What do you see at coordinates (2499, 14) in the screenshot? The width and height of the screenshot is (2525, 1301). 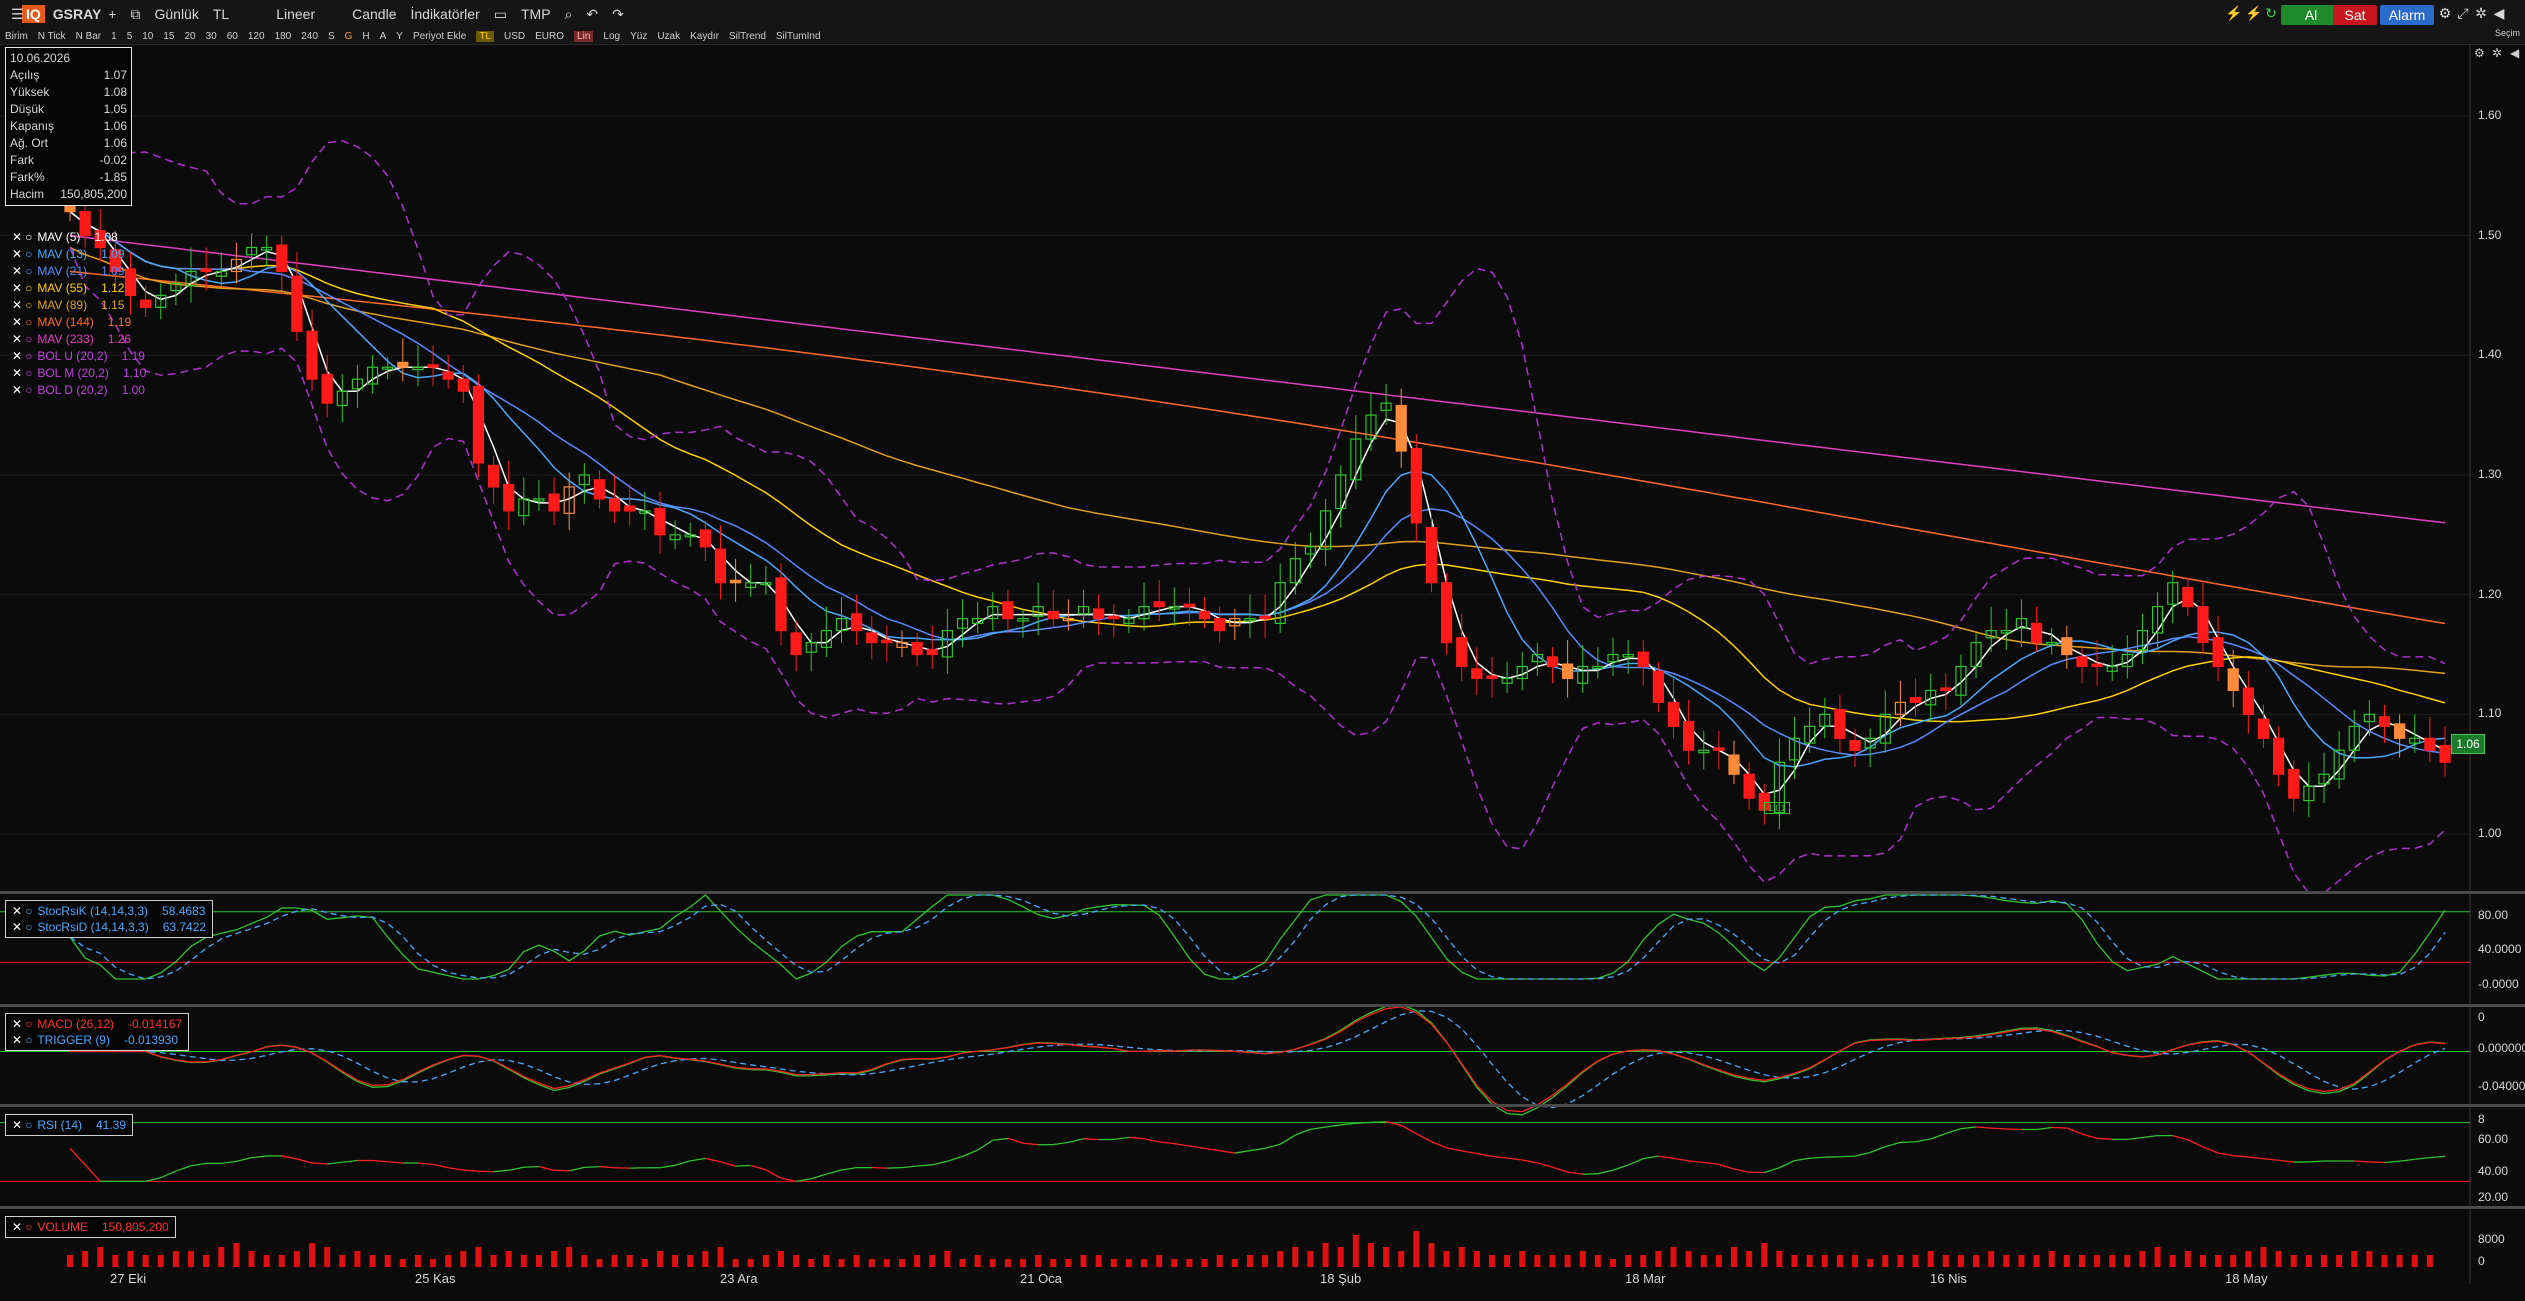 I see `back-icon: ◀` at bounding box center [2499, 14].